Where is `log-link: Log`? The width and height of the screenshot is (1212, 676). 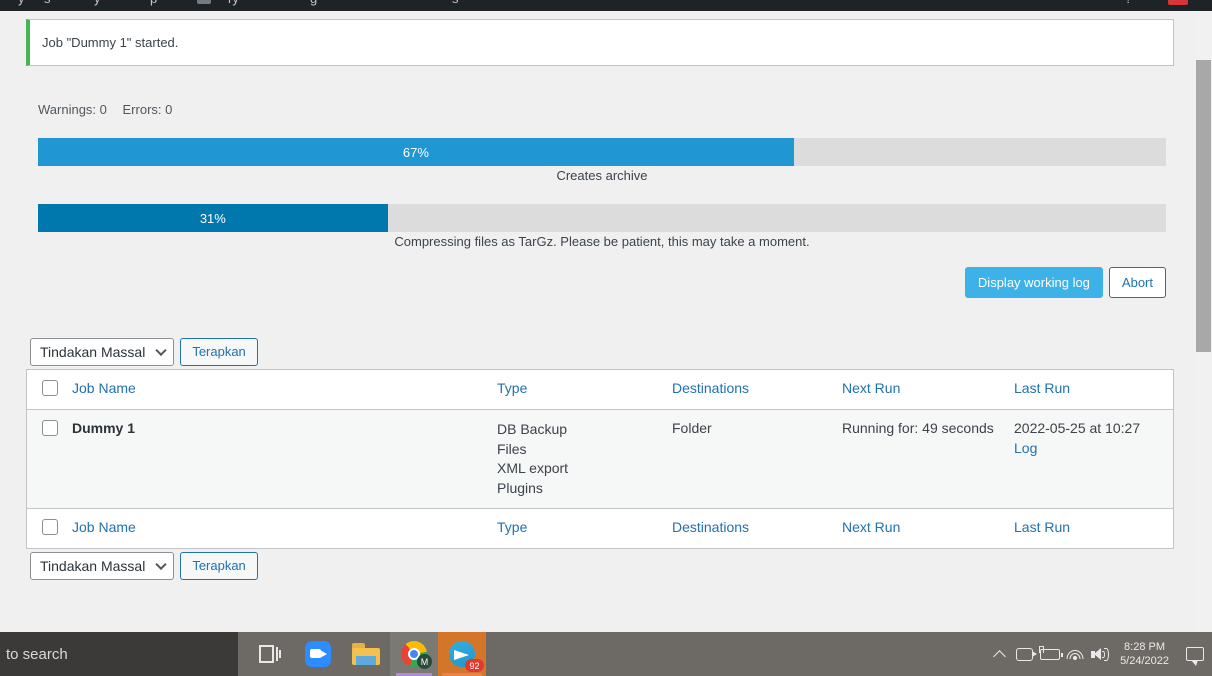 log-link: Log is located at coordinates (1093, 448).